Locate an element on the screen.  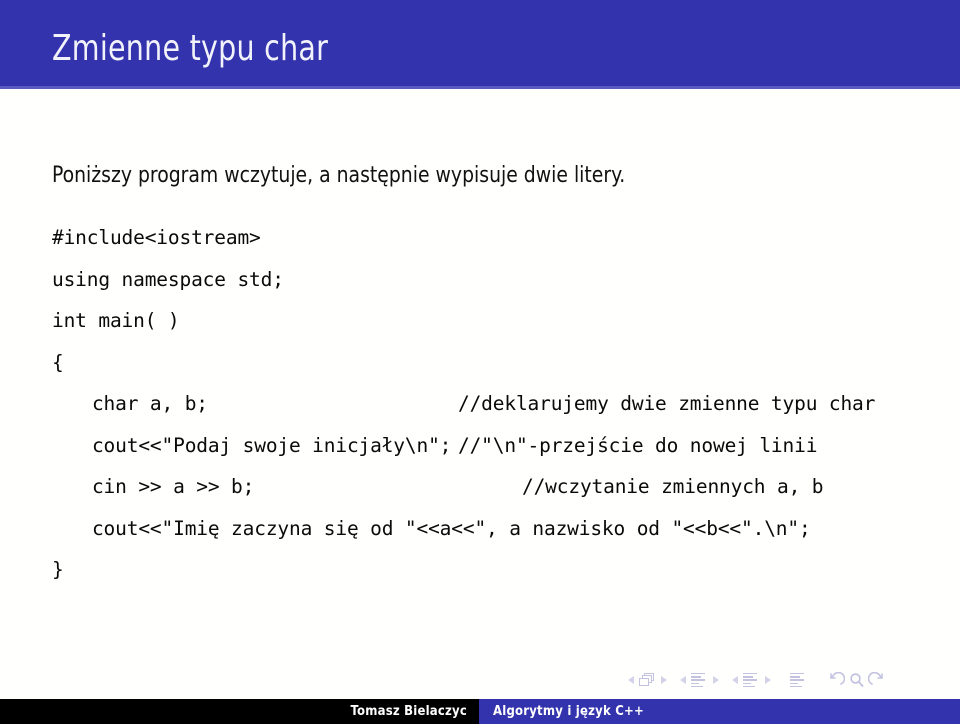
section-navigation-group is located at coordinates (699, 680).